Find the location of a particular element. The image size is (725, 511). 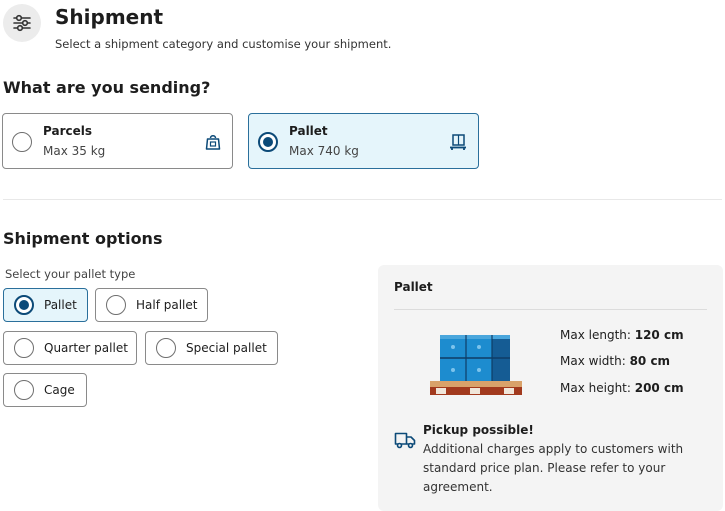

pallet-radio is located at coordinates (268, 142).